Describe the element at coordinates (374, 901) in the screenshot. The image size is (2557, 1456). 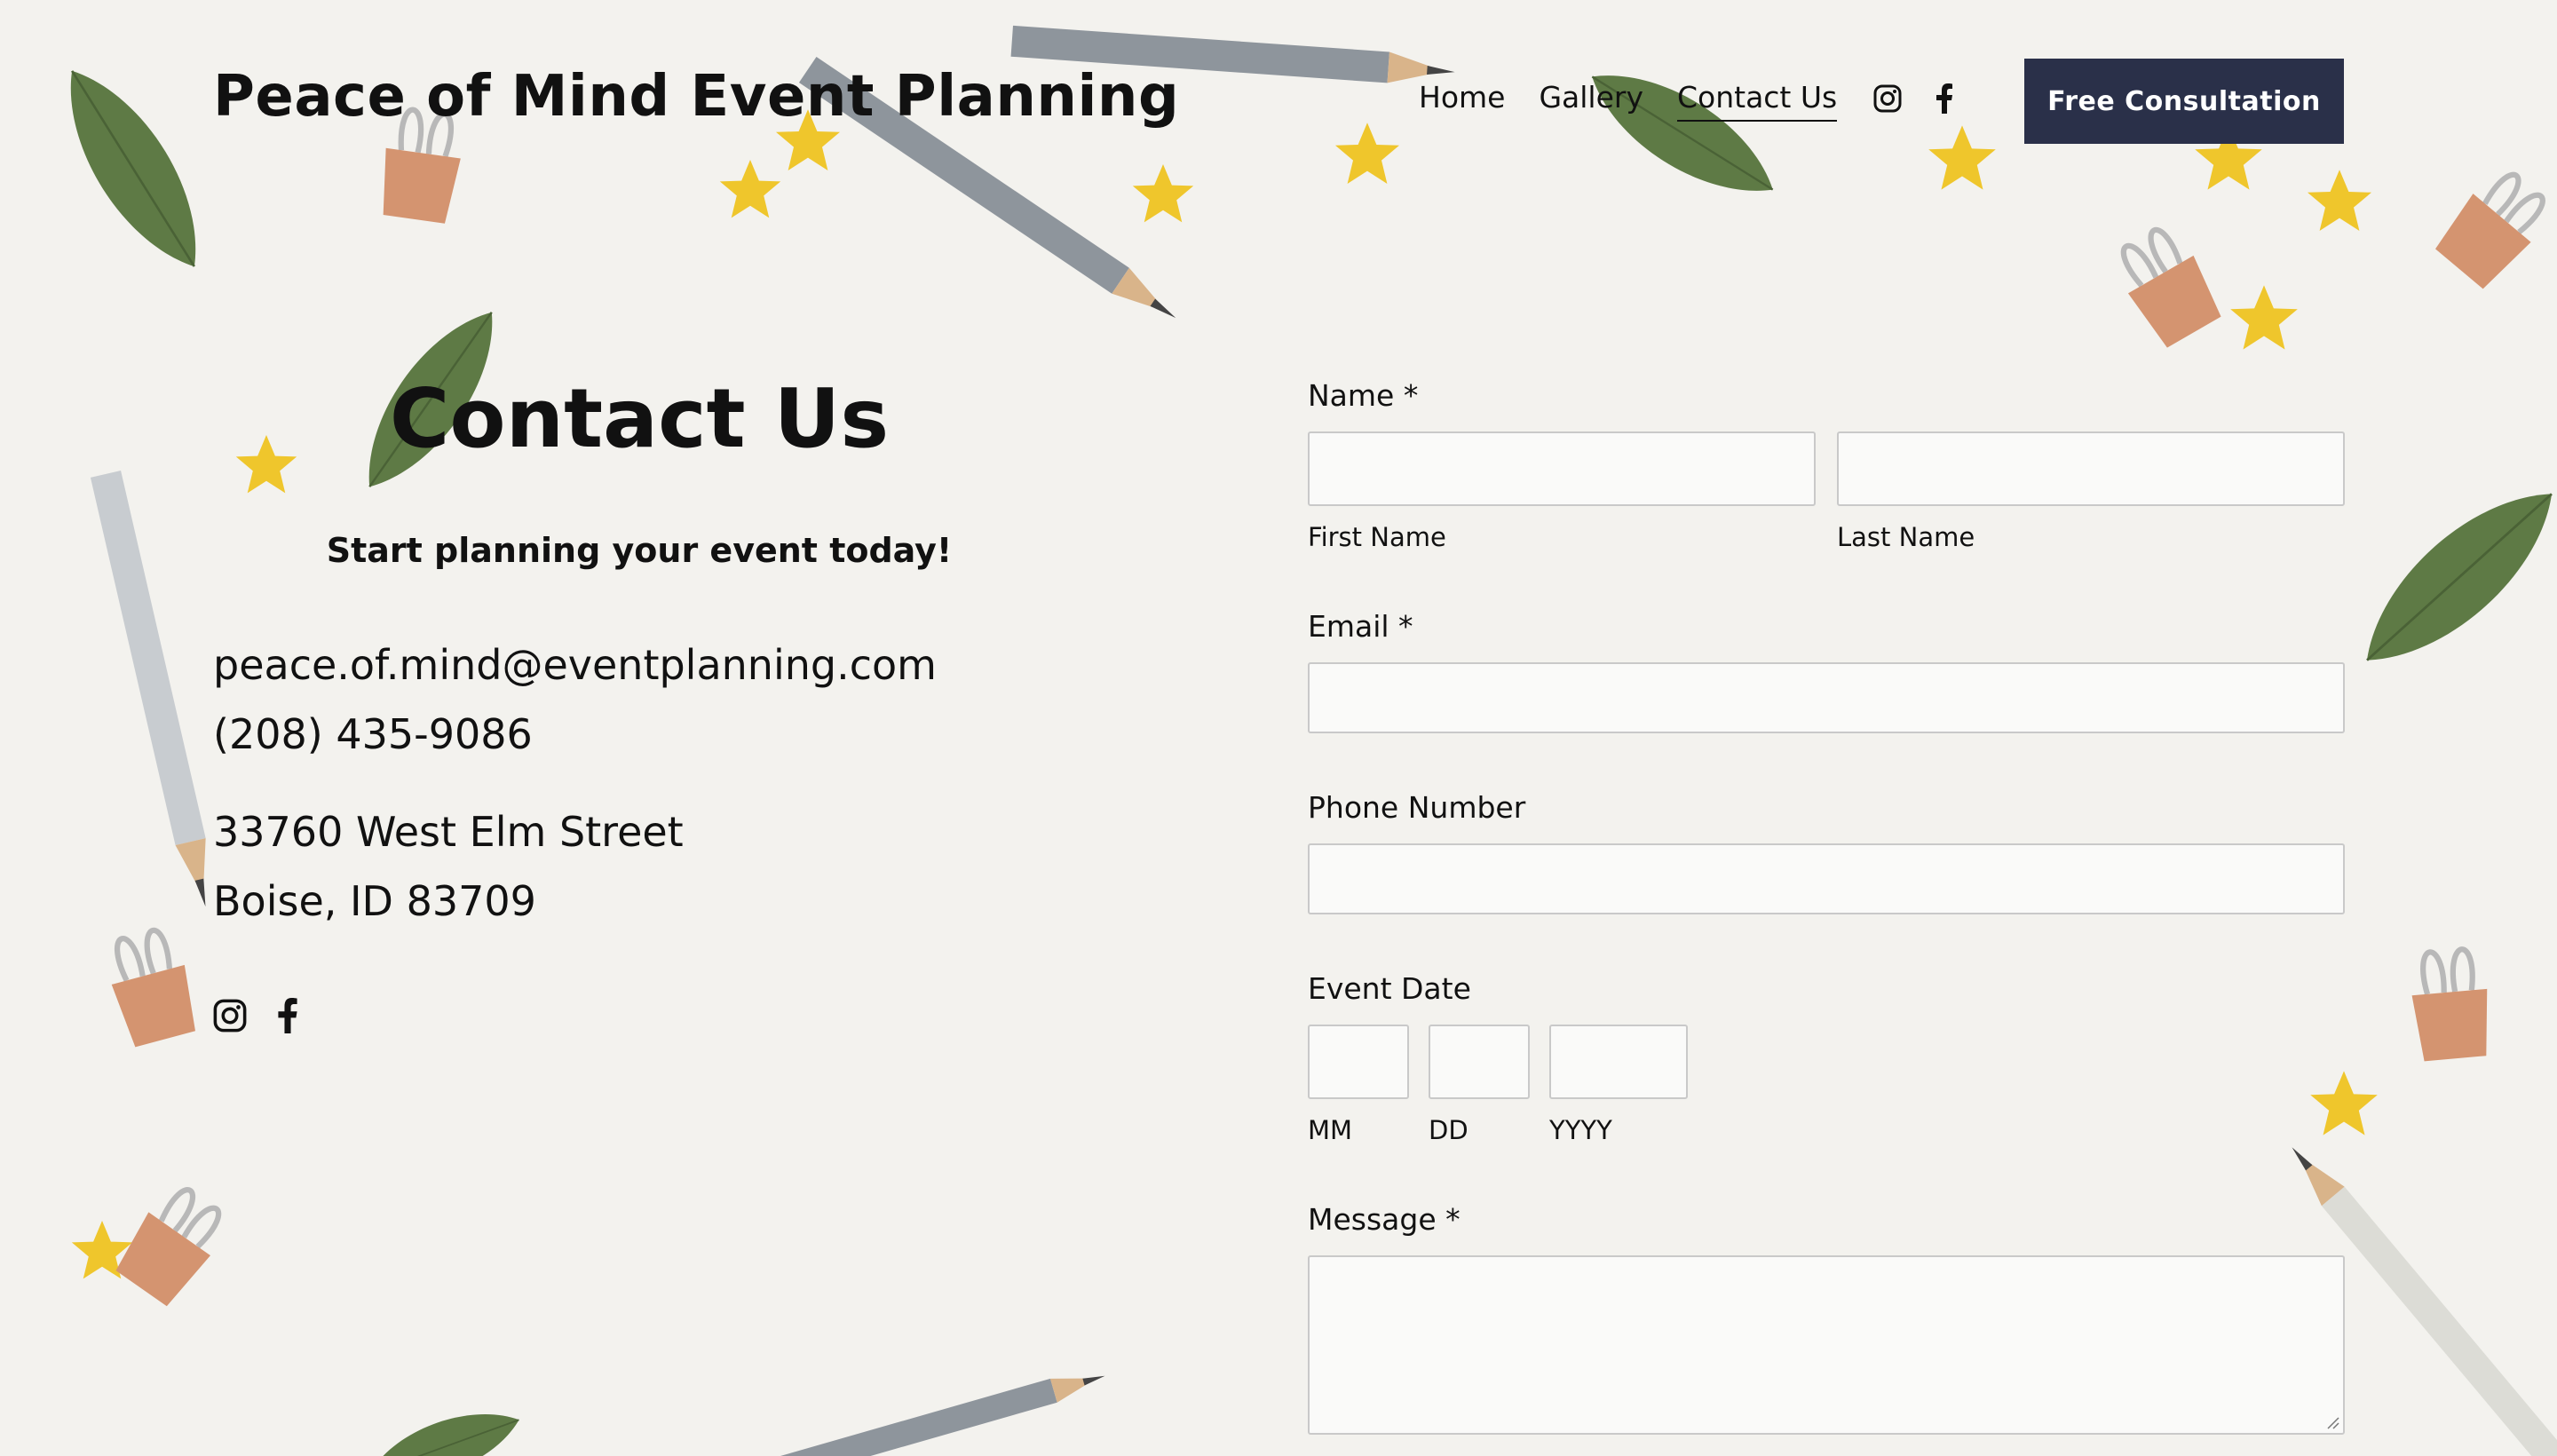
I see `address-line-2: Boise, ID 83709` at that location.